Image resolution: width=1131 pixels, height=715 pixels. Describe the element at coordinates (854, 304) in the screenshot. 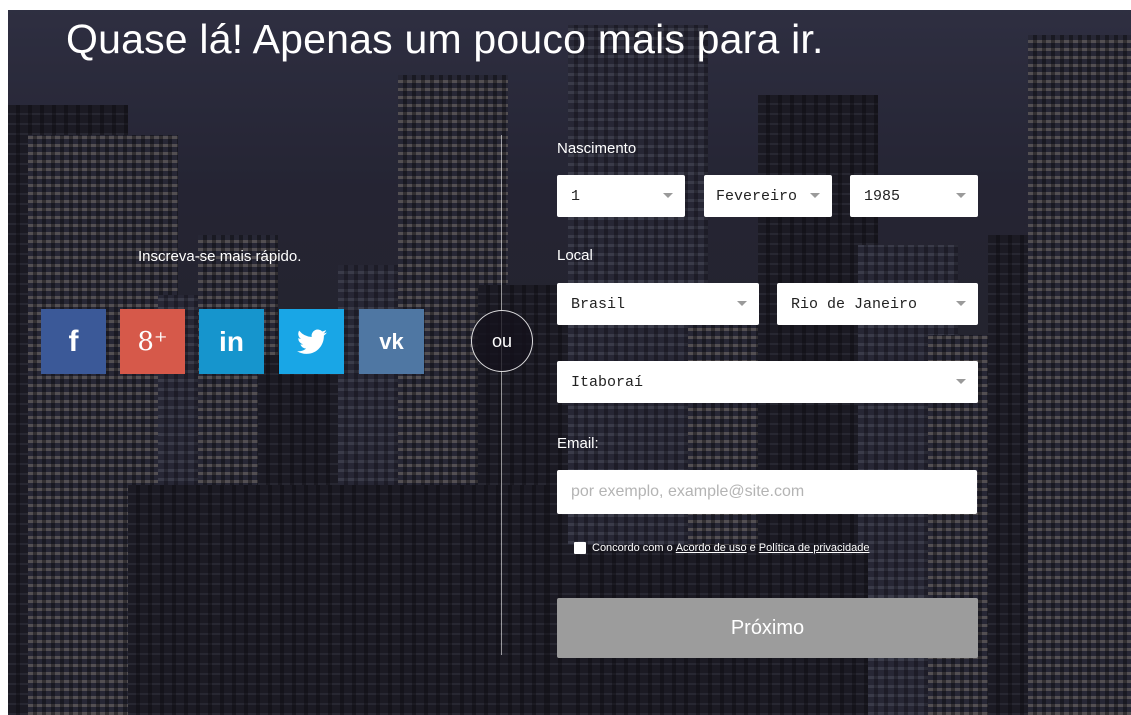

I see `state-value: Rio de Janeiro` at that location.